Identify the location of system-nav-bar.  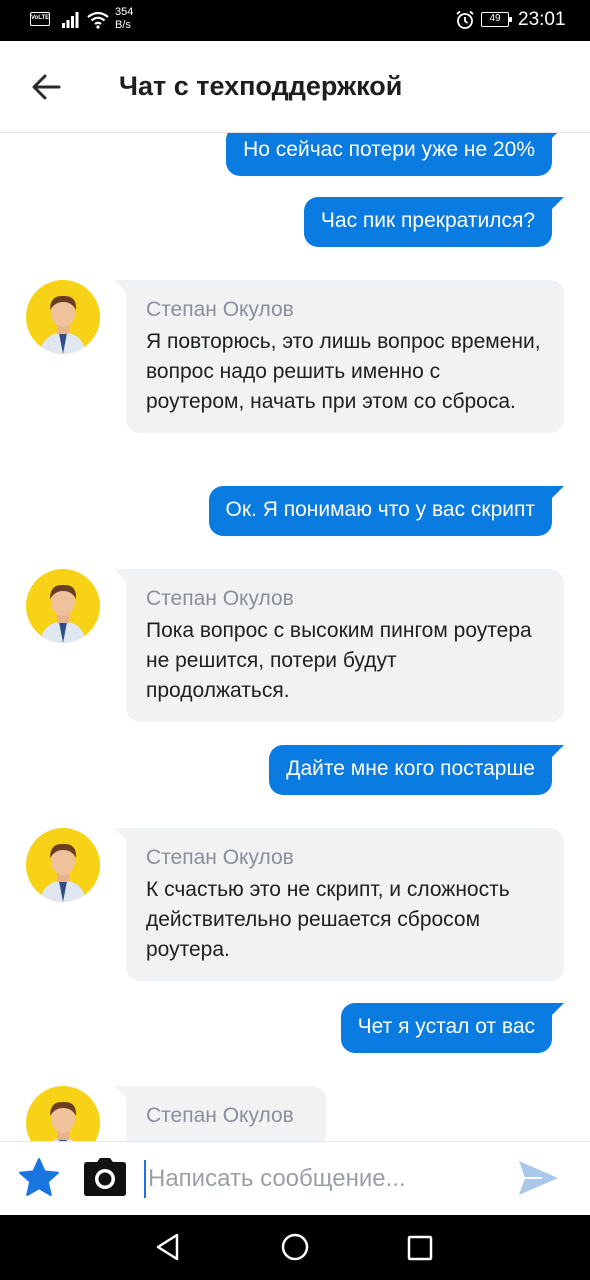
(295, 1247).